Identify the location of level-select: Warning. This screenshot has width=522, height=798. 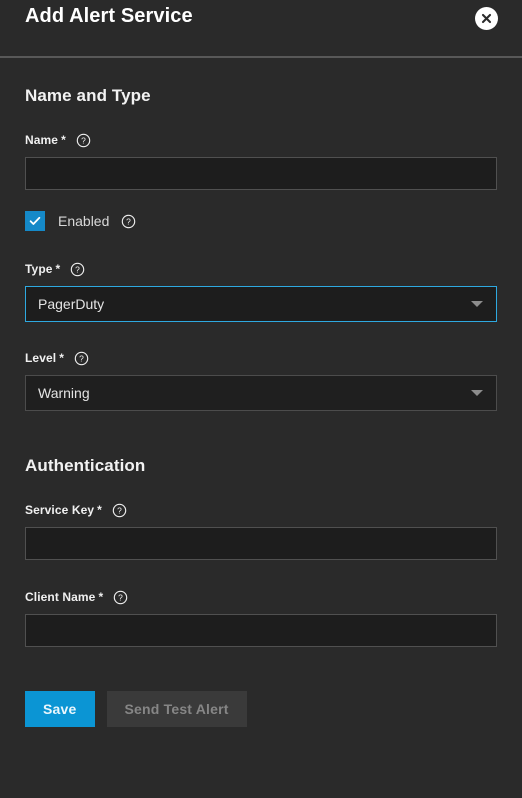
(261, 393).